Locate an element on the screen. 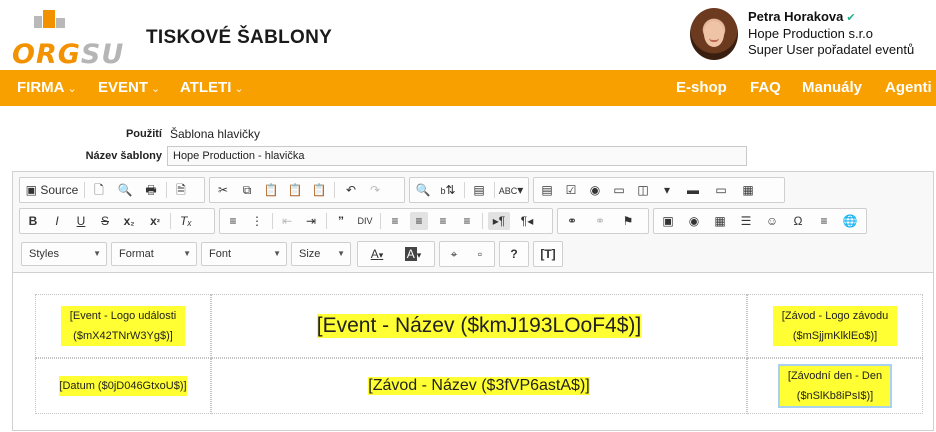 This screenshot has height=432, width=936. subscript-button: x₂ is located at coordinates (129, 221).